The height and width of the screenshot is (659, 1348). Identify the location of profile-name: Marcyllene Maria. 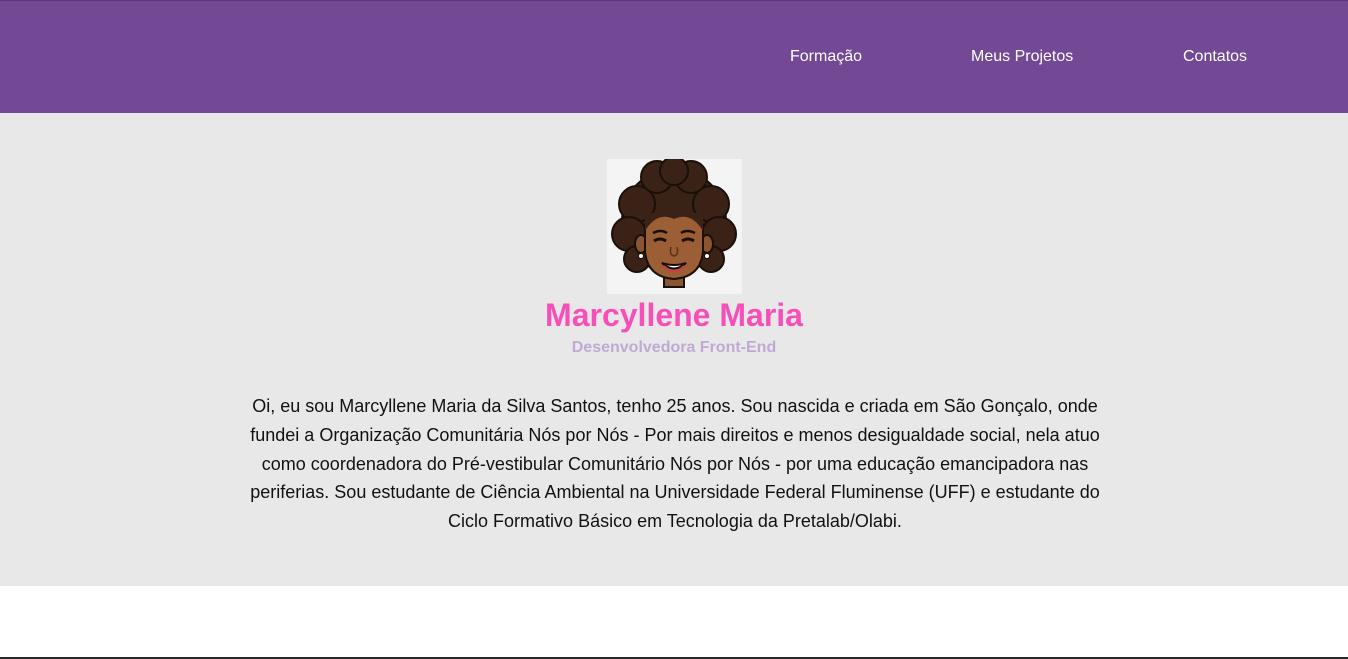
(674, 315).